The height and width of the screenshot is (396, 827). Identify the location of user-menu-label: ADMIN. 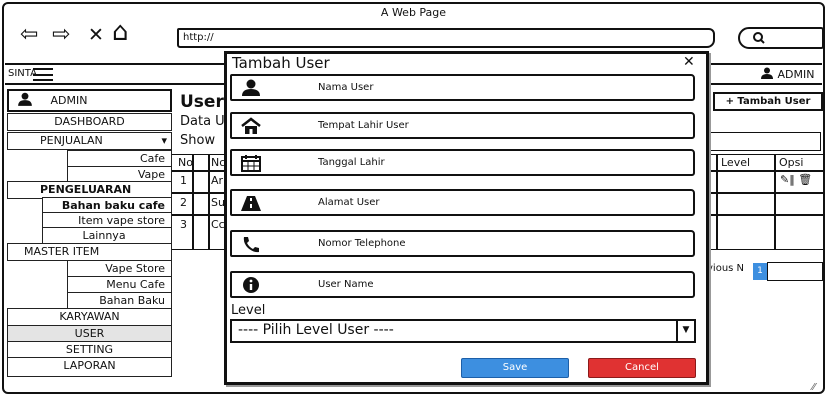
(796, 74).